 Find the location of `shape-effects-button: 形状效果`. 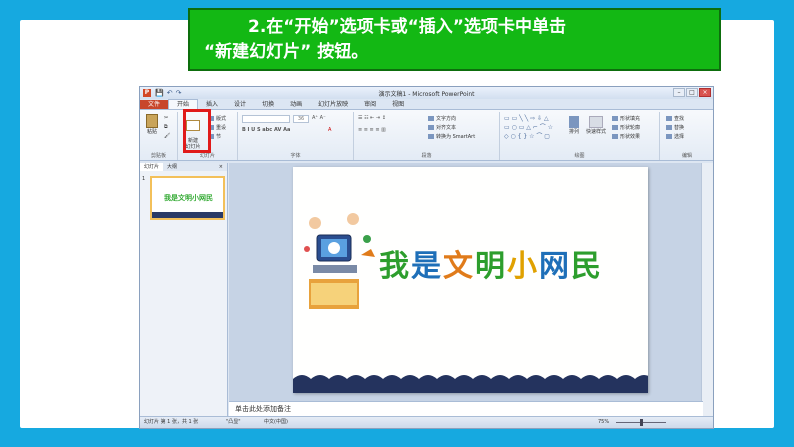

shape-effects-button: 形状效果 is located at coordinates (626, 136).